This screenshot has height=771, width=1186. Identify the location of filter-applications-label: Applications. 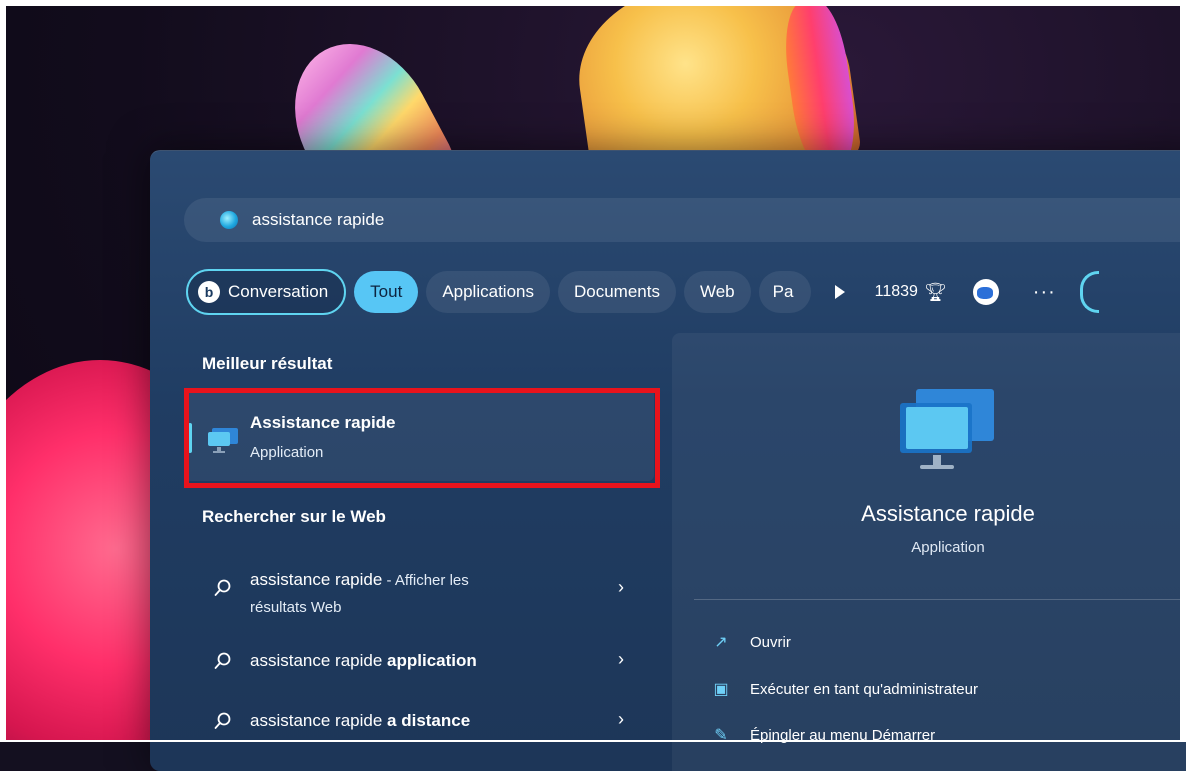
(488, 291).